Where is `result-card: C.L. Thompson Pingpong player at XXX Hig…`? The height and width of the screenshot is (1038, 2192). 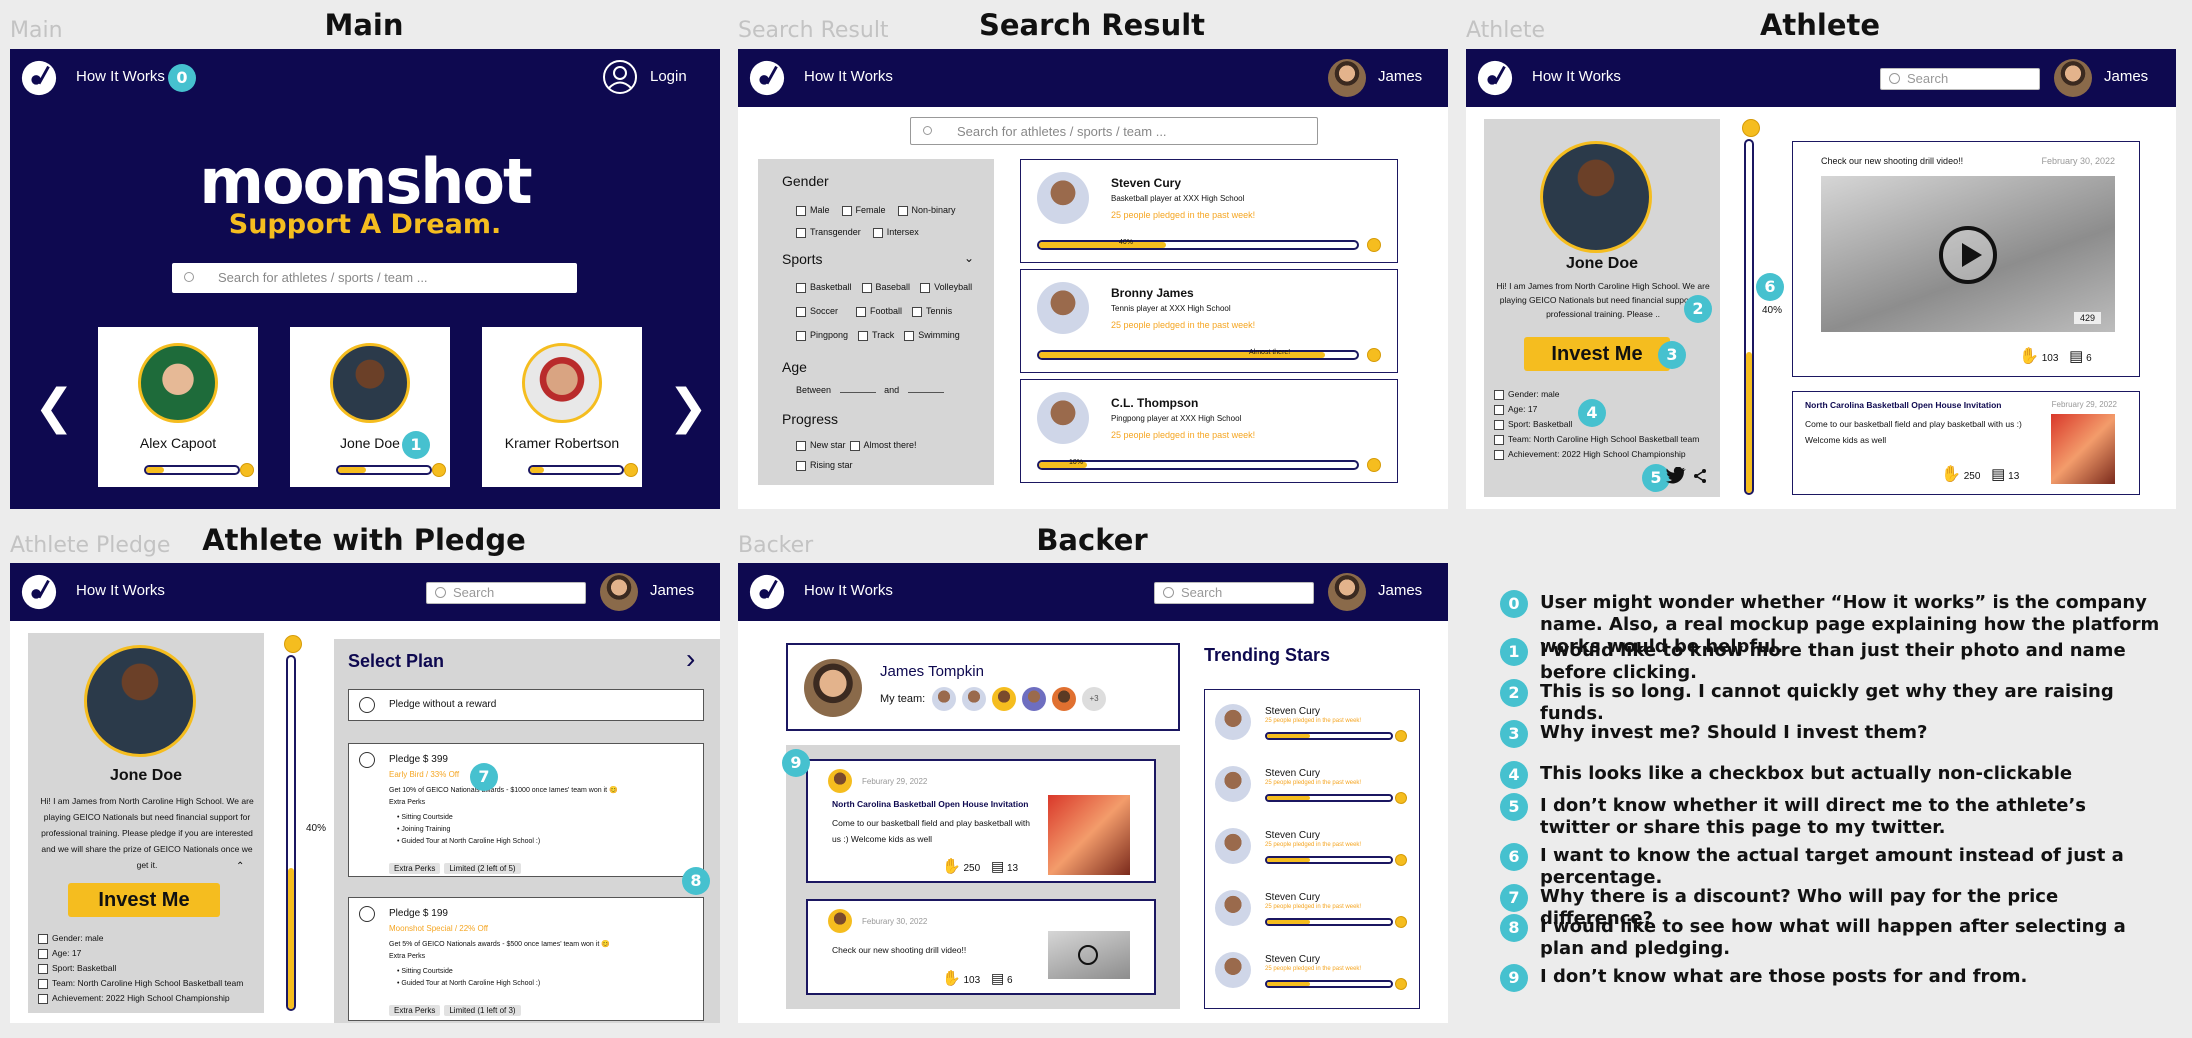
result-card: C.L. Thompson Pingpong player at XXX Hig… is located at coordinates (1209, 431).